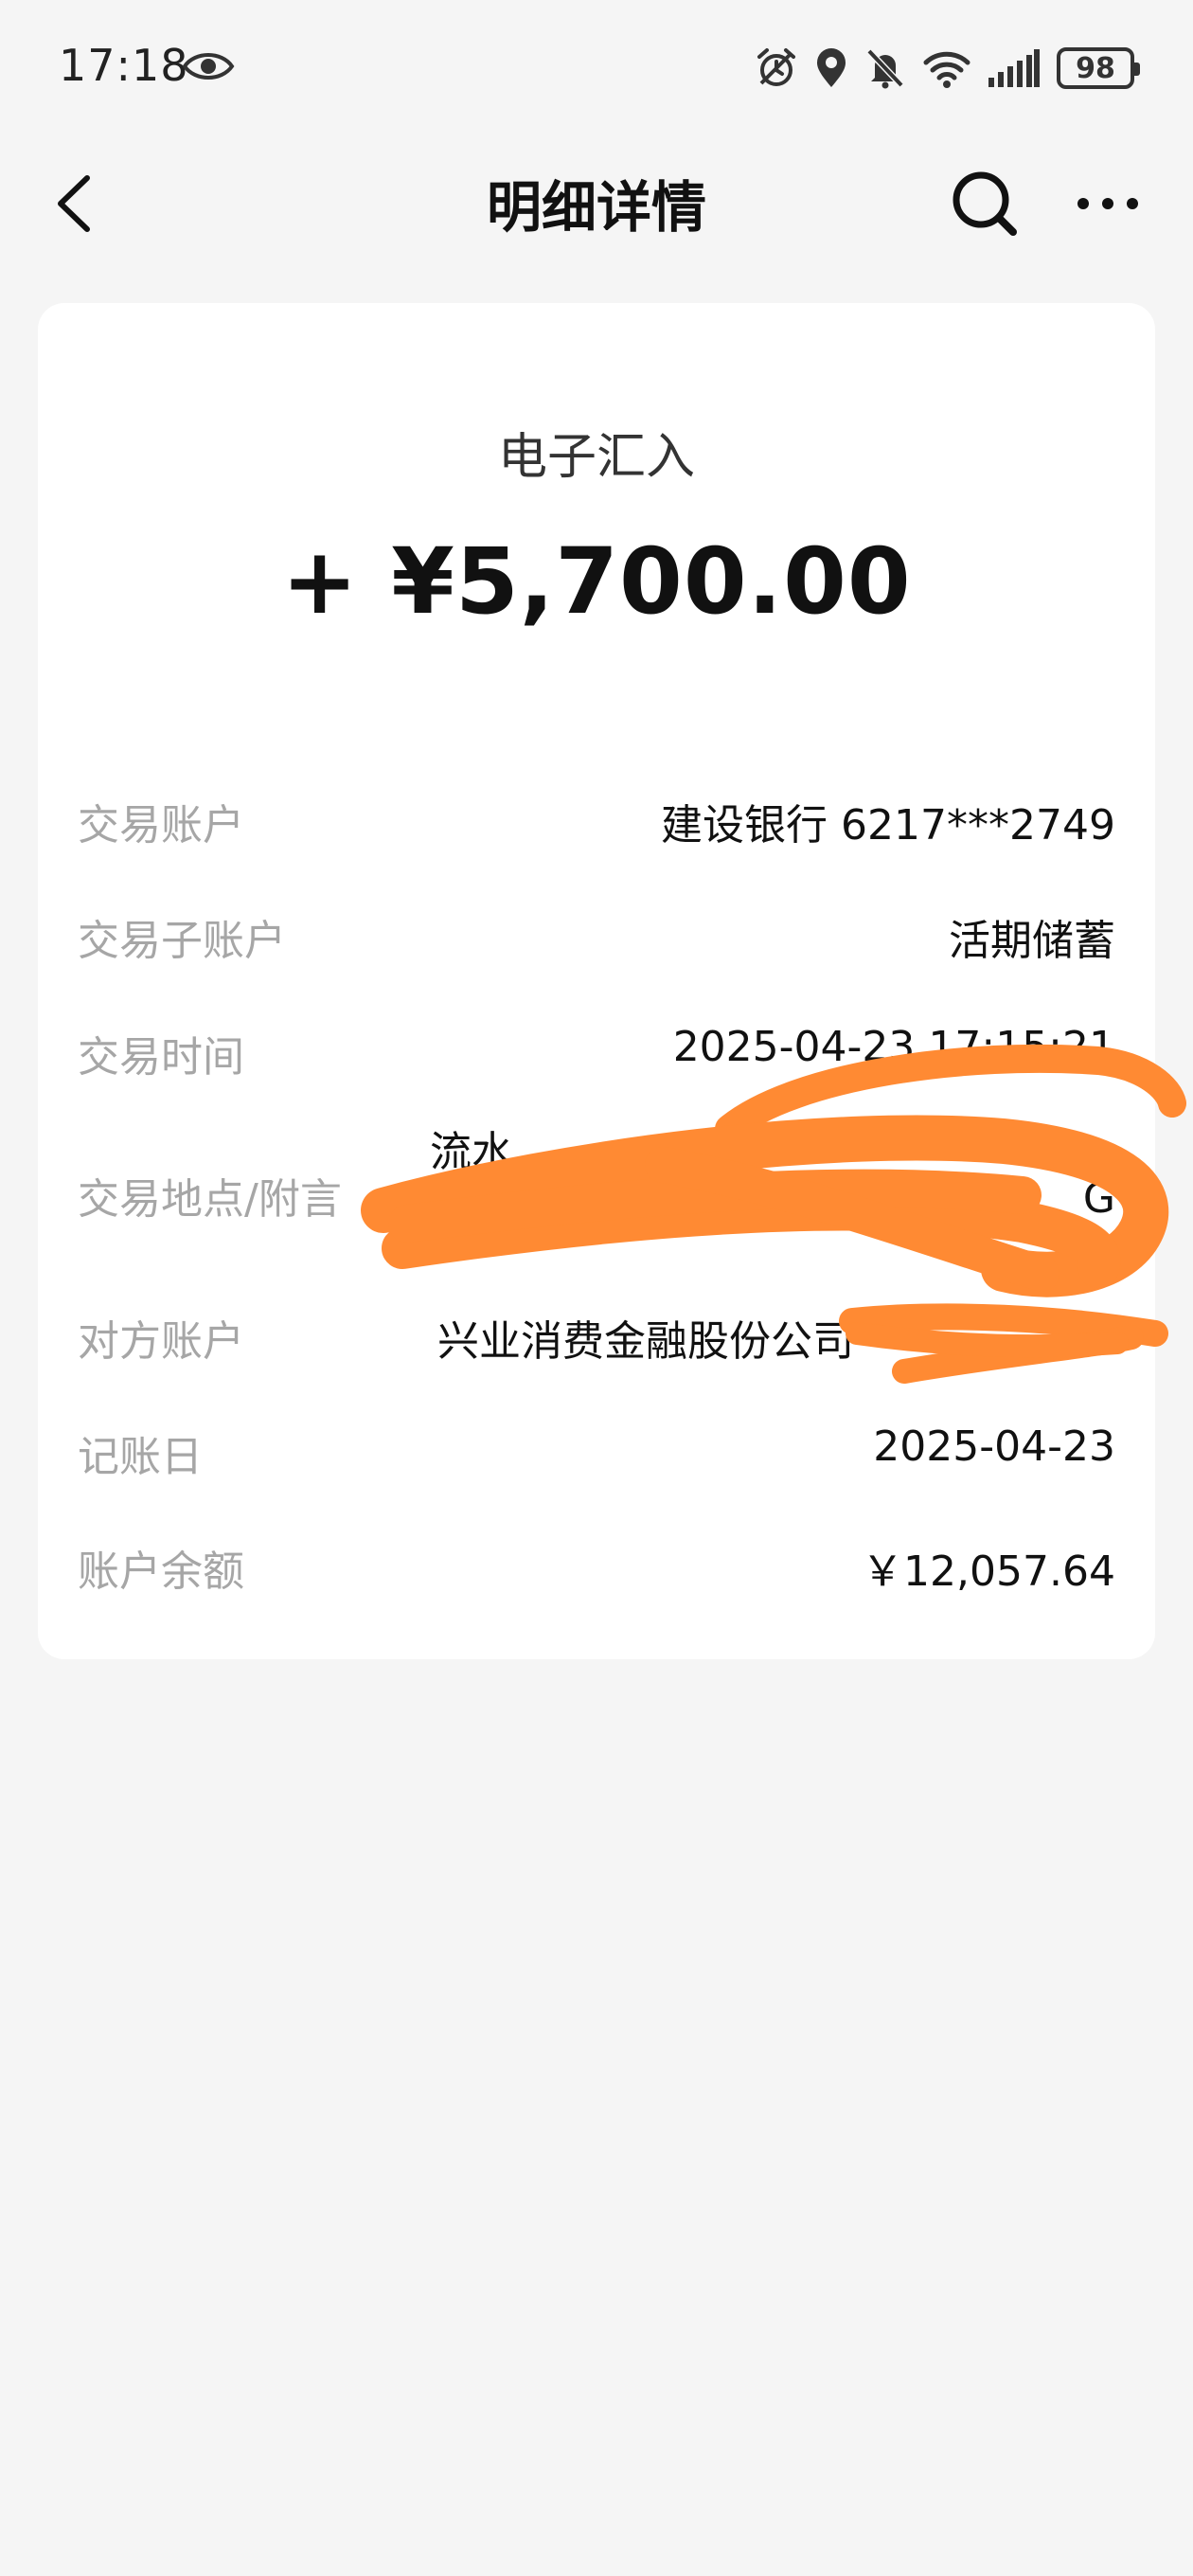  Describe the element at coordinates (596, 829) in the screenshot. I see `detail-row-account: 交易账户 建设银行 6217***2749` at that location.